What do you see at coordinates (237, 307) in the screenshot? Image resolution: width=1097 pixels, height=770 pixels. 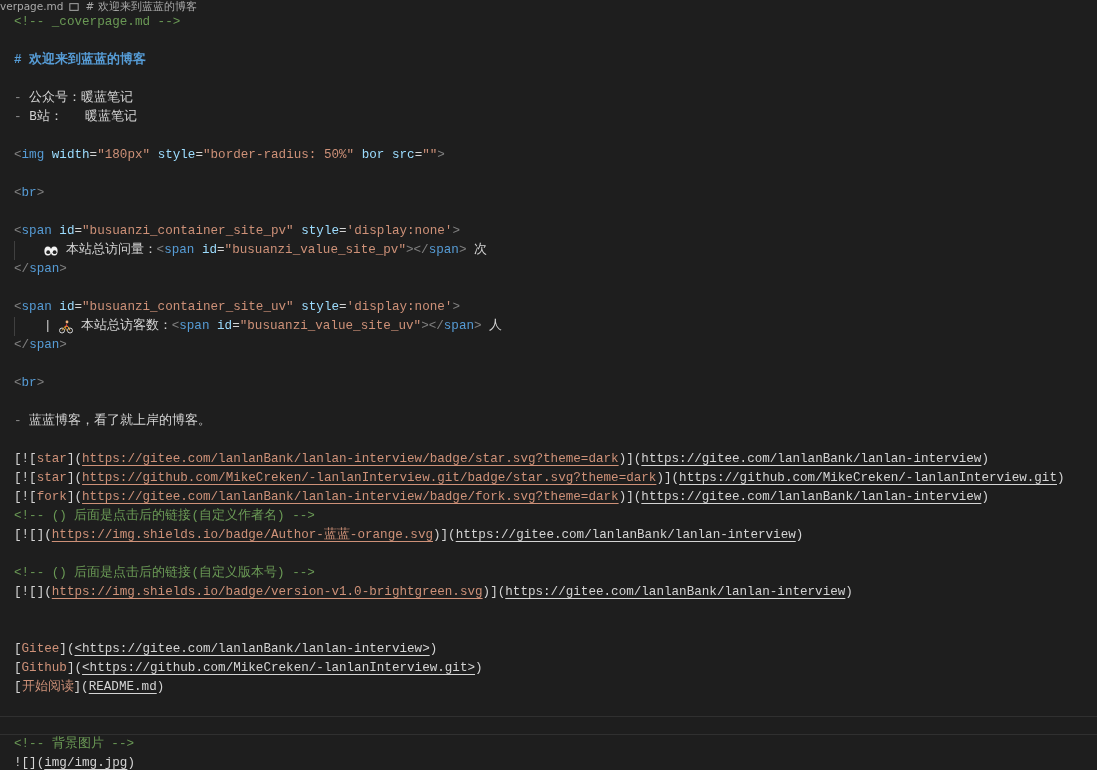 I see `code-line: <span id="busuanzi_container_site_uv" style='display:none'>` at bounding box center [237, 307].